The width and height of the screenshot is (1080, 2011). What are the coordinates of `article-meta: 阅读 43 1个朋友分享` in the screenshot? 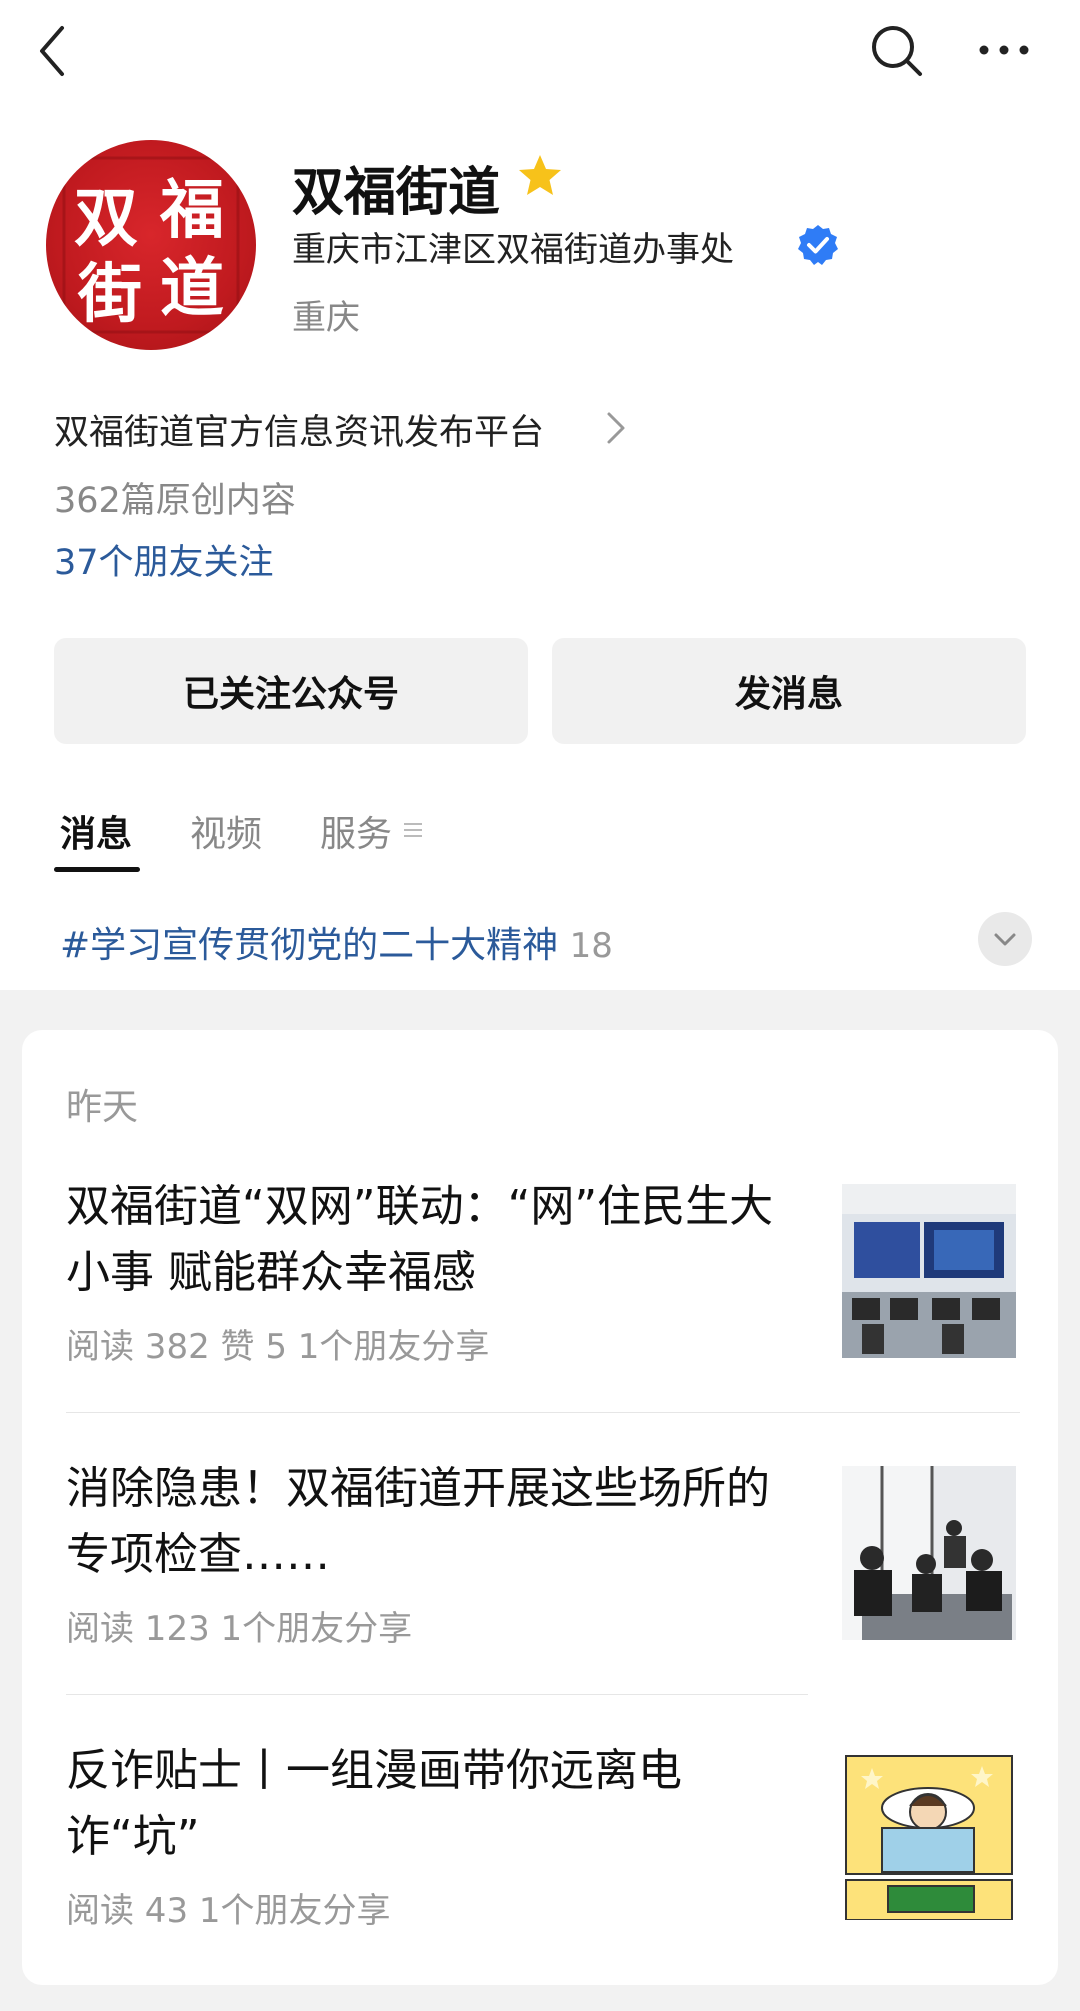 It's located at (228, 1911).